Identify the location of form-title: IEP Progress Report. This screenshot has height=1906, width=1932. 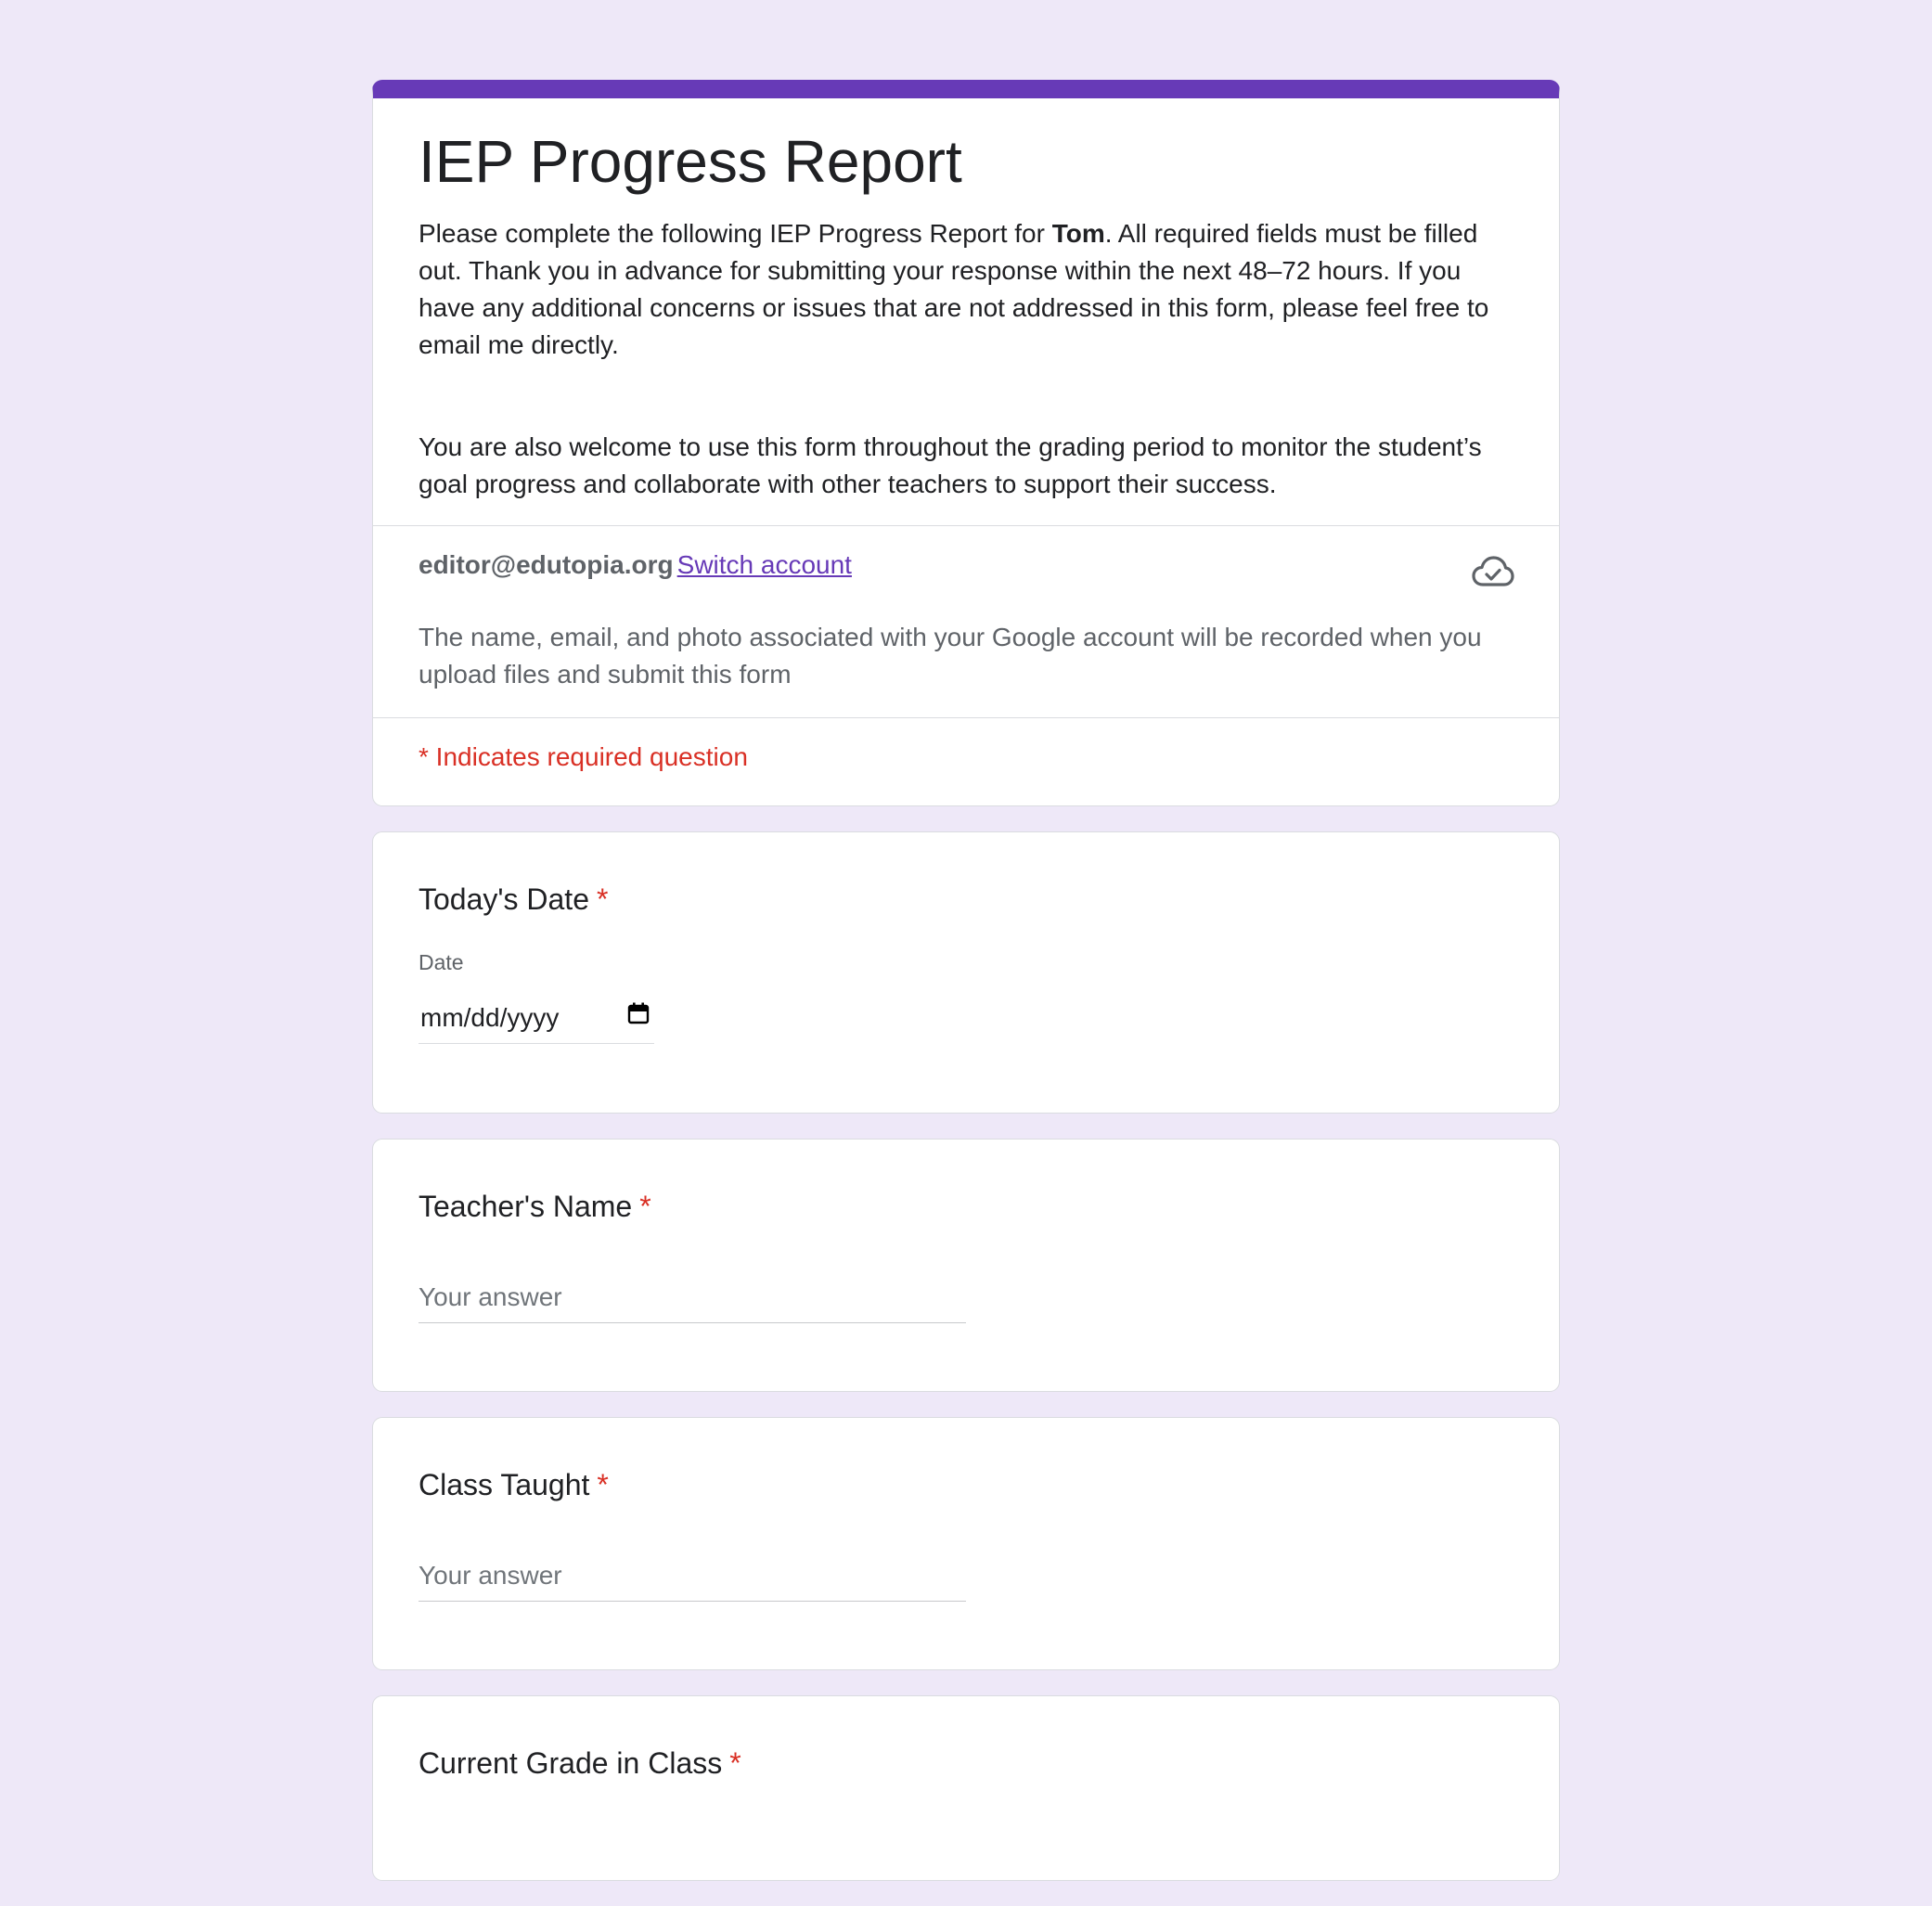
(690, 162).